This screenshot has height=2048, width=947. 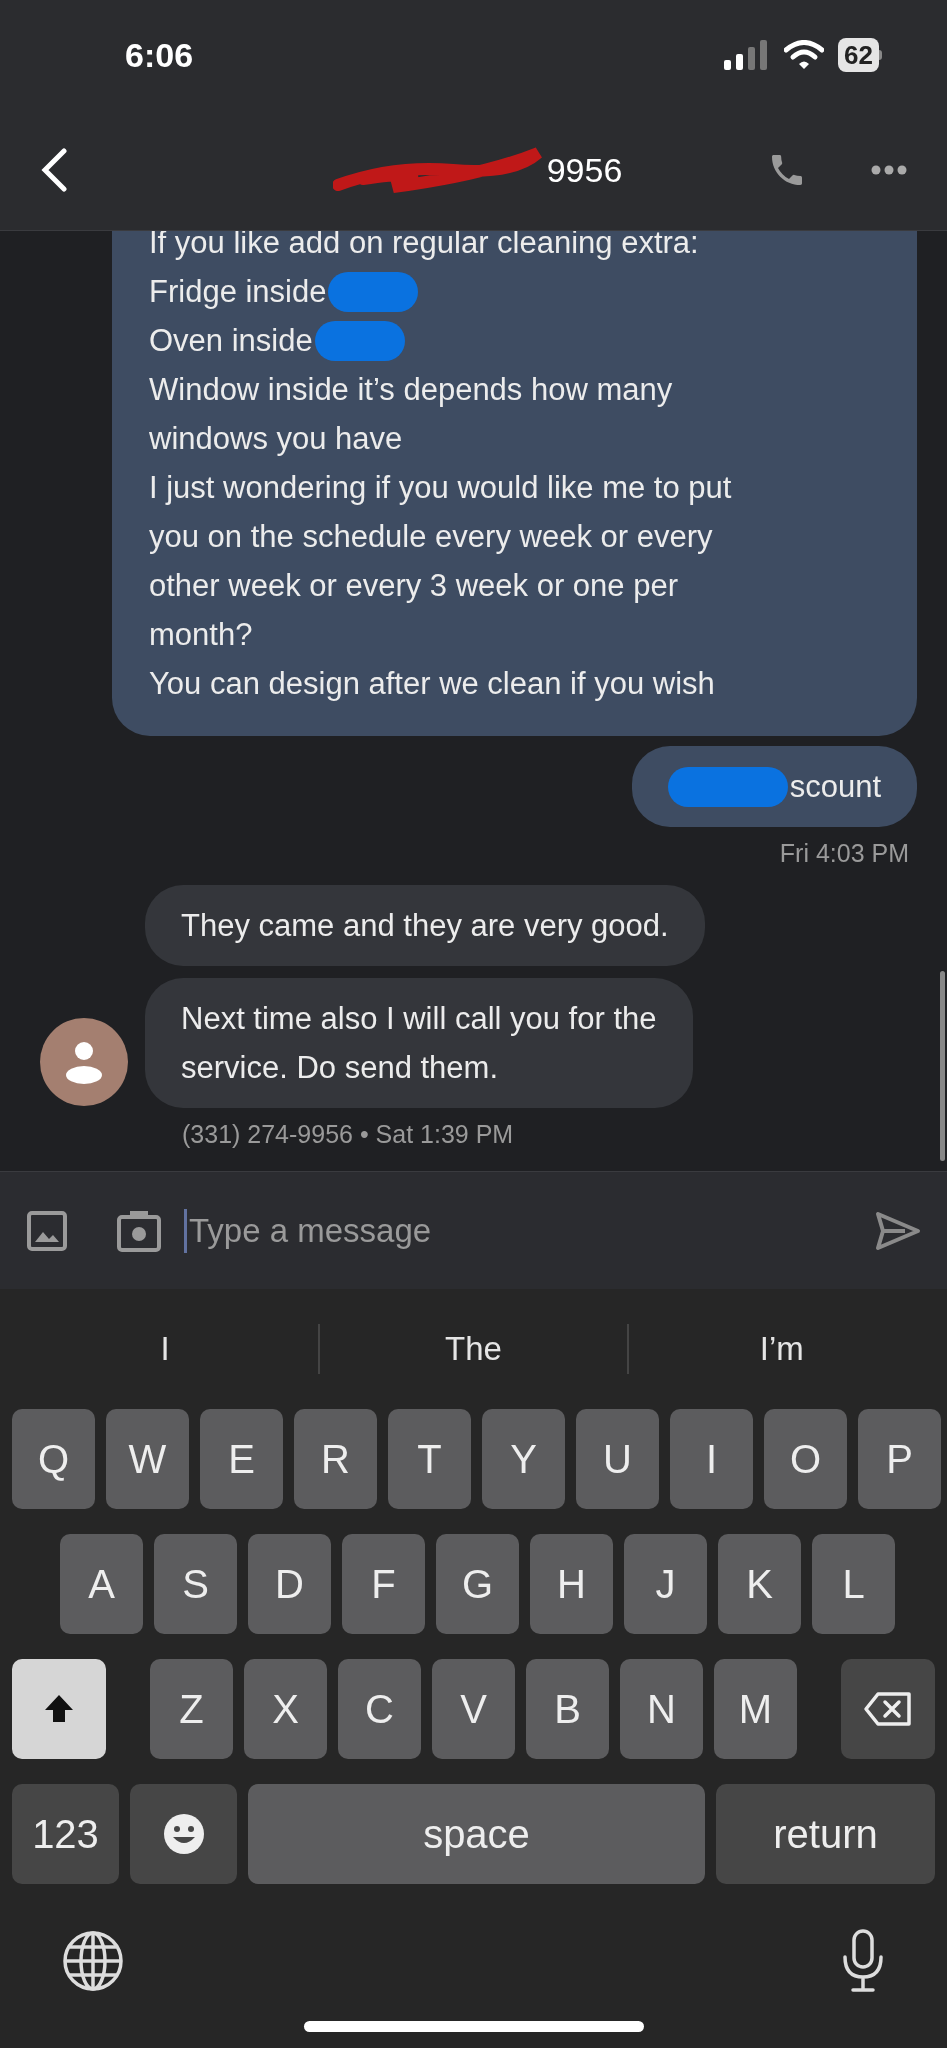 I want to click on key: O, so click(x=805, y=1459).